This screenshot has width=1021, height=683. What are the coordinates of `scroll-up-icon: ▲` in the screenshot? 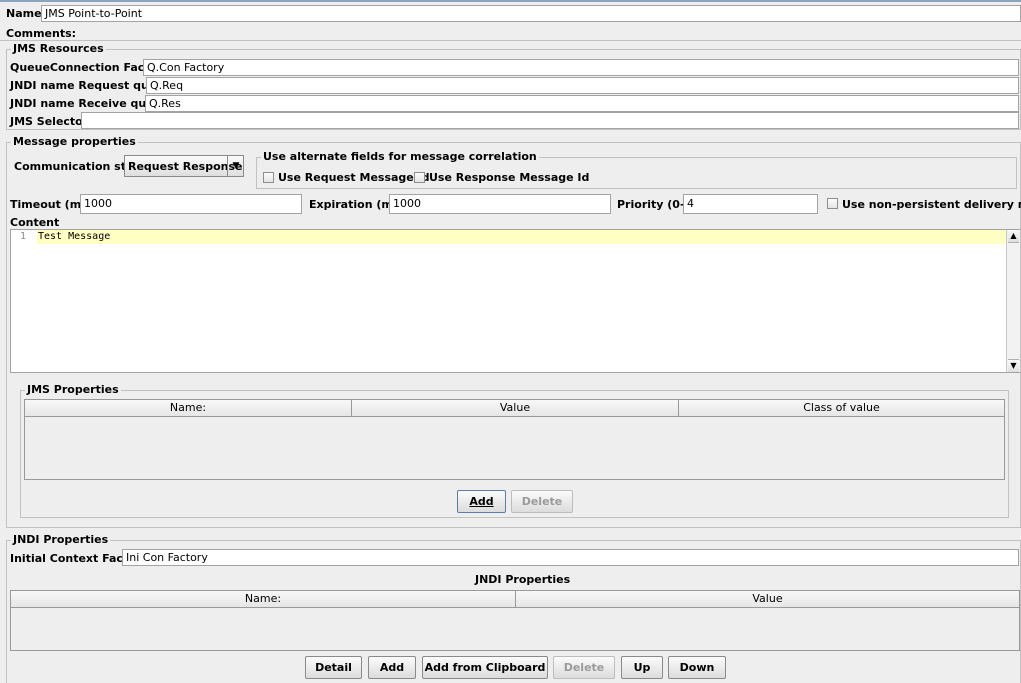 It's located at (1013, 236).